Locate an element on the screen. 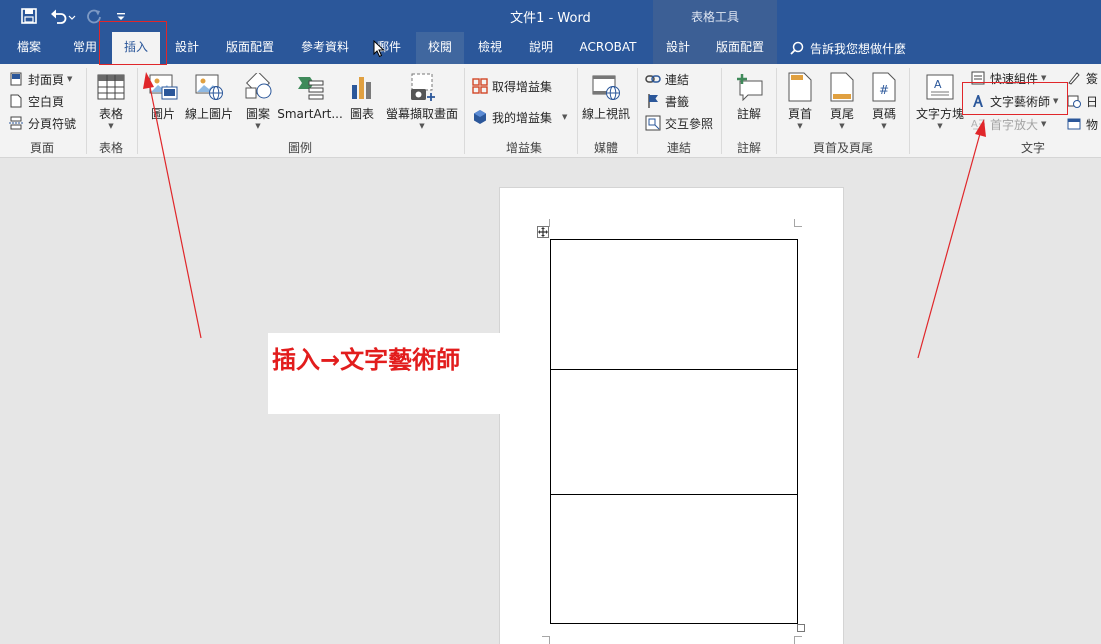 The height and width of the screenshot is (644, 1101). object-icon is located at coordinates (1074, 124).